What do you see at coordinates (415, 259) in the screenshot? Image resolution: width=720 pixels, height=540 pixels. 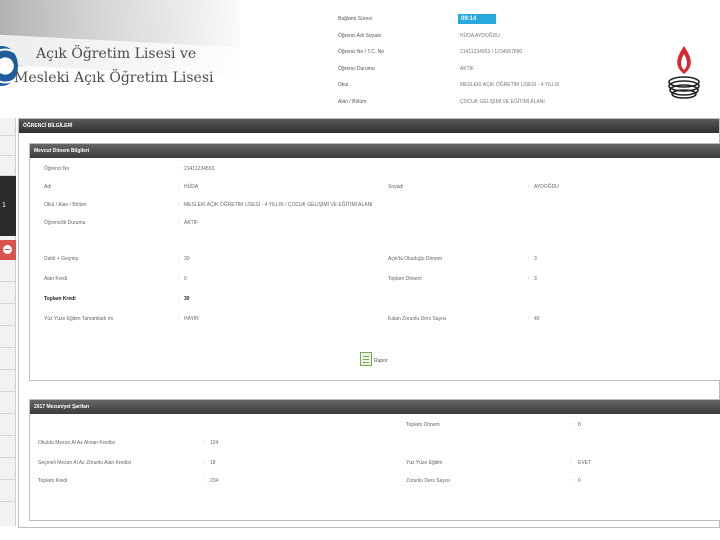 I see `enrolled-term-label: Açık'ta Okuduğu Dönem` at bounding box center [415, 259].